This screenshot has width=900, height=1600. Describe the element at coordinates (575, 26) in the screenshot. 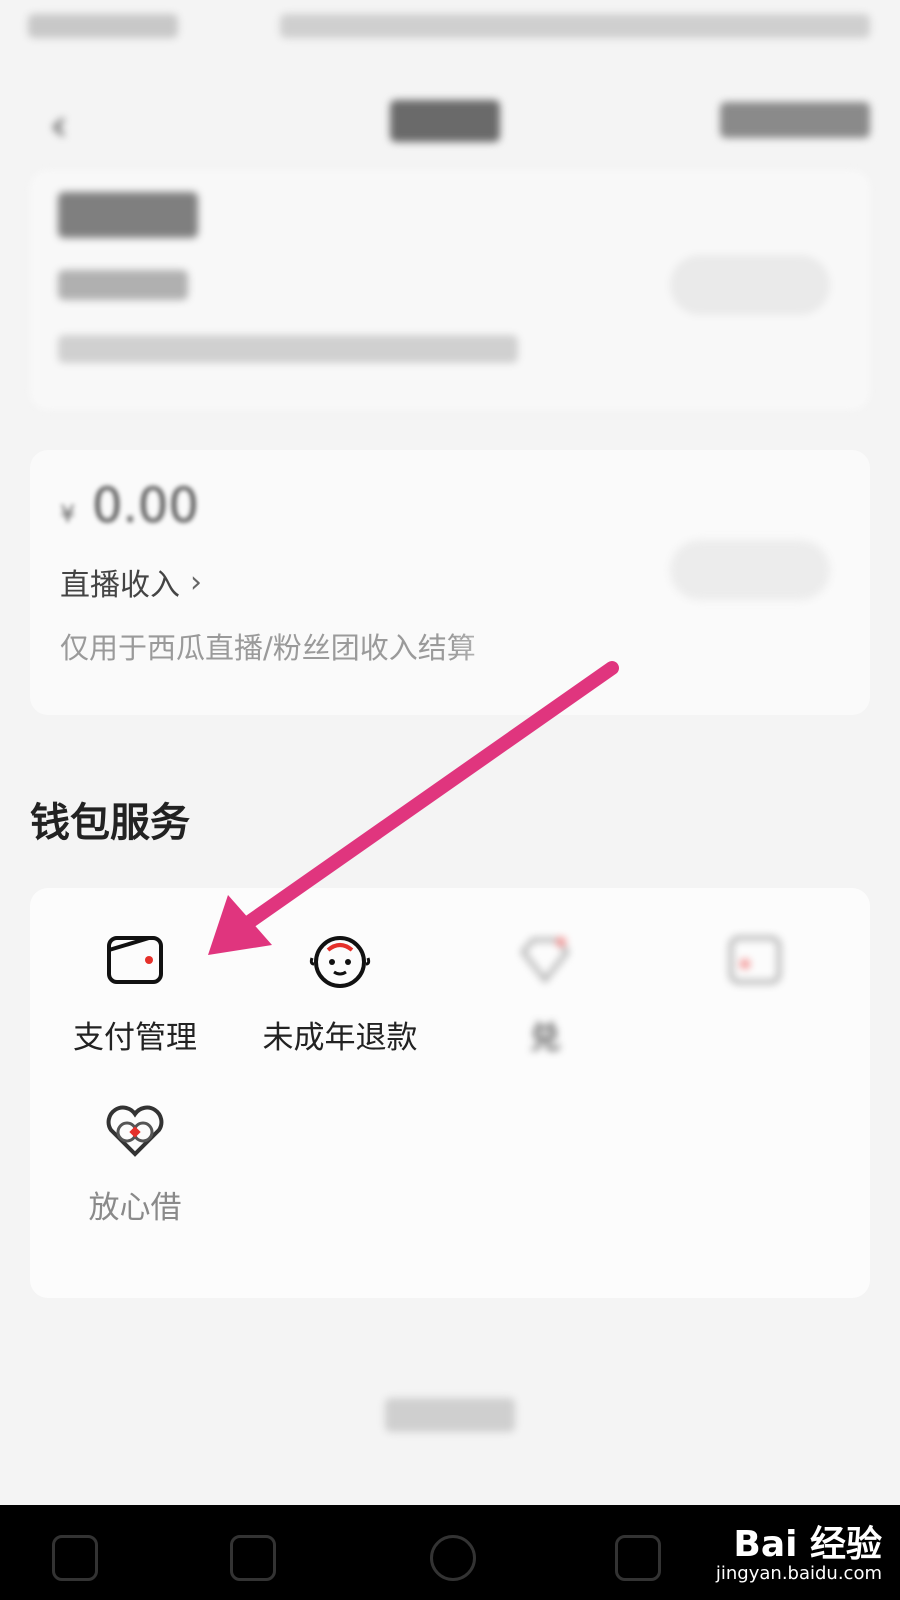

I see `status-icons` at that location.